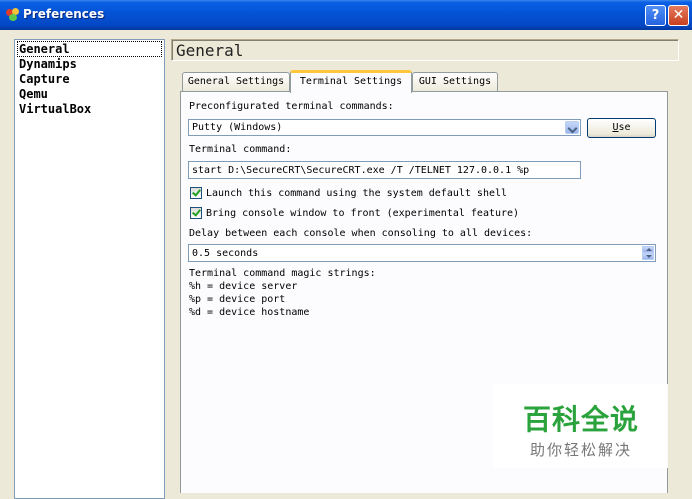 The height and width of the screenshot is (499, 692). I want to click on close-button: ✕, so click(678, 15).